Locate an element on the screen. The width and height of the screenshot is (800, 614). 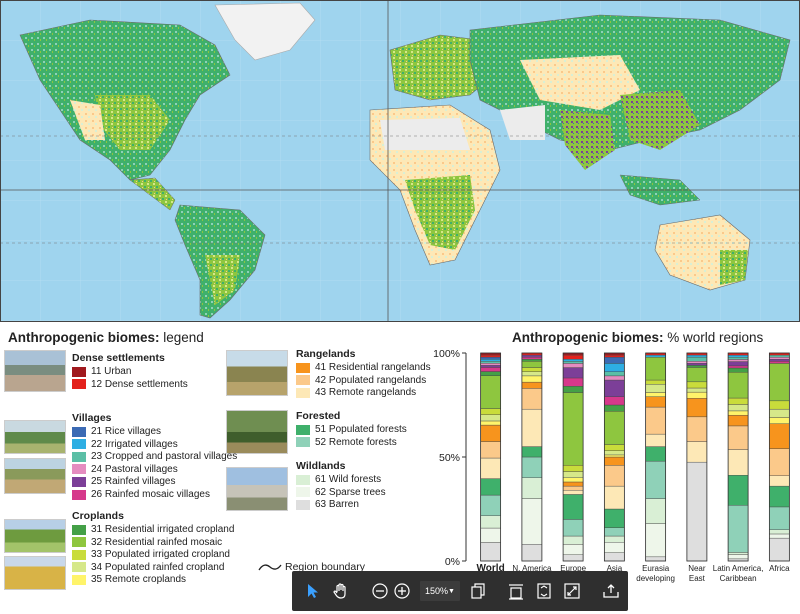
legend-item: 43 Remote rangelands is located at coordinates (356, 392).